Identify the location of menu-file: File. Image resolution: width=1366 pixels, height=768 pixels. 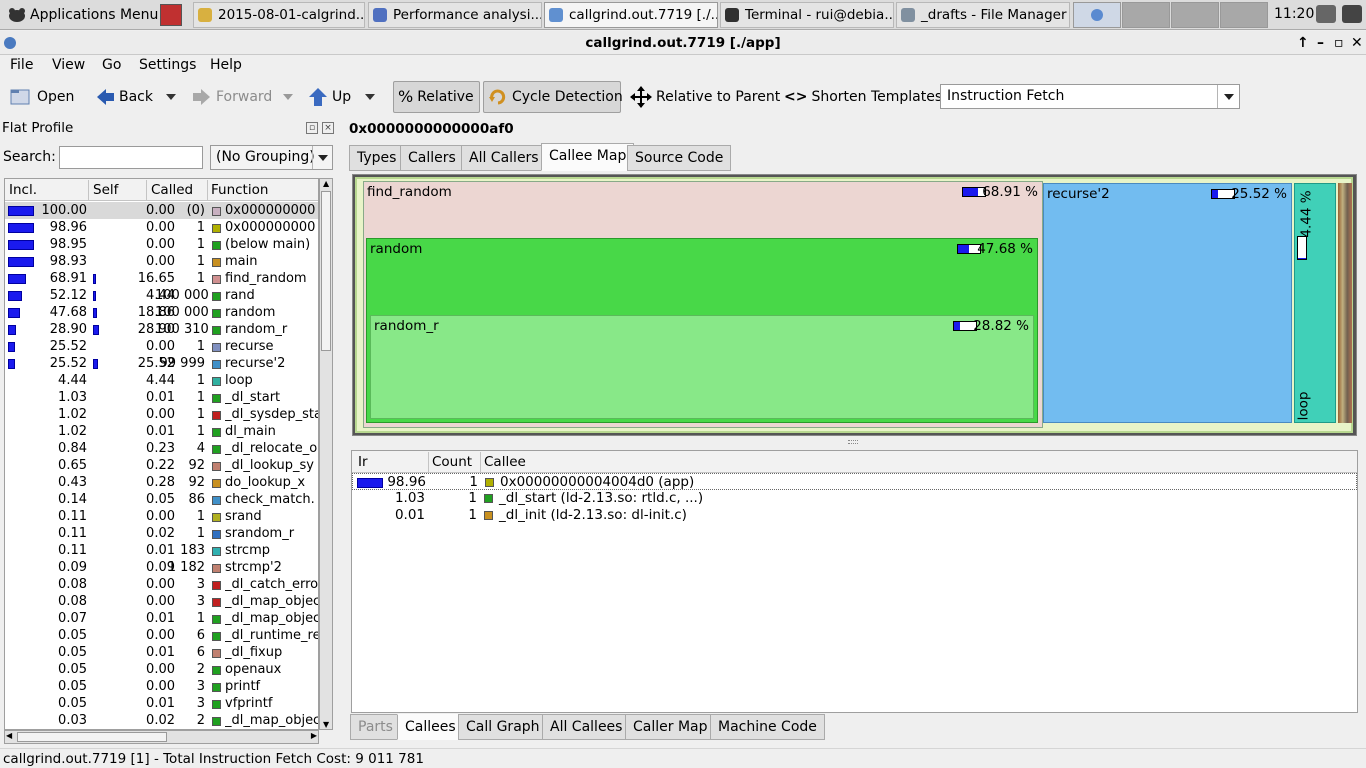
(21, 65).